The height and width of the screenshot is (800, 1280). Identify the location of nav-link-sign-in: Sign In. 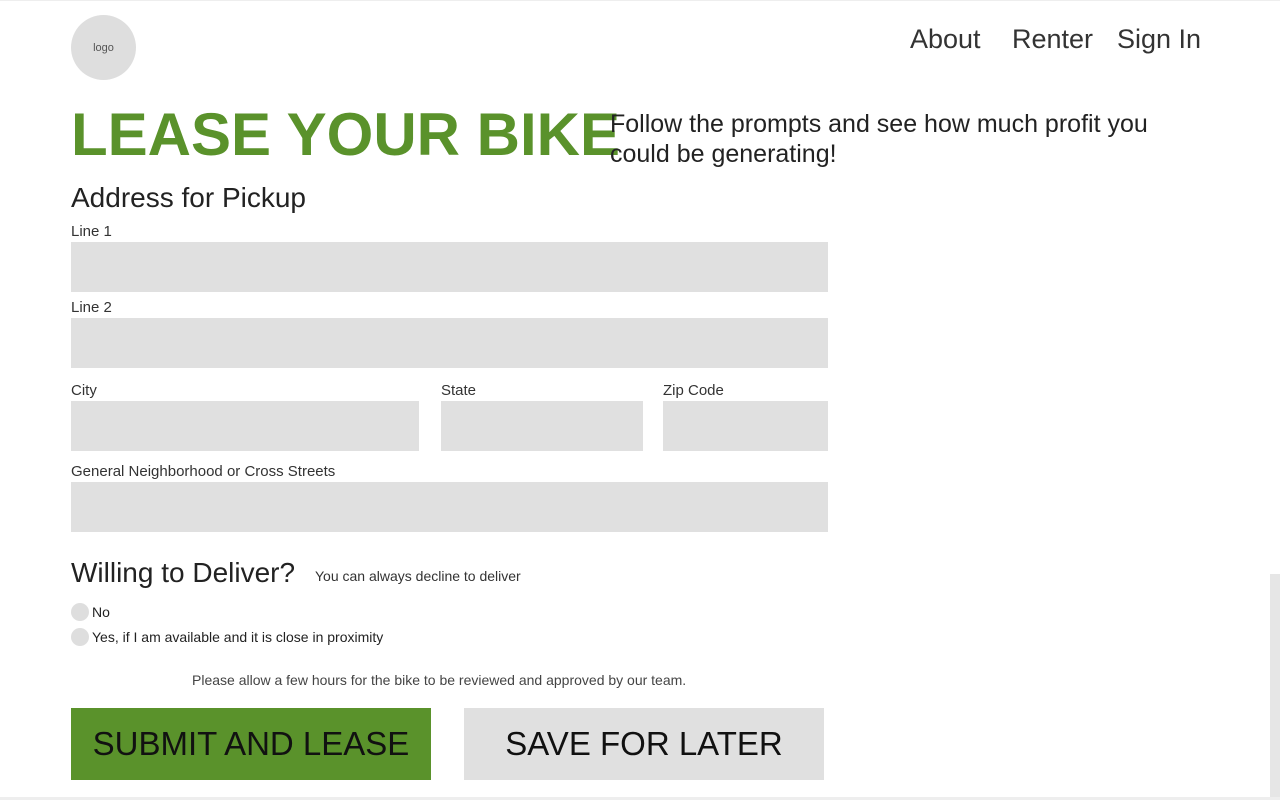
(1159, 39).